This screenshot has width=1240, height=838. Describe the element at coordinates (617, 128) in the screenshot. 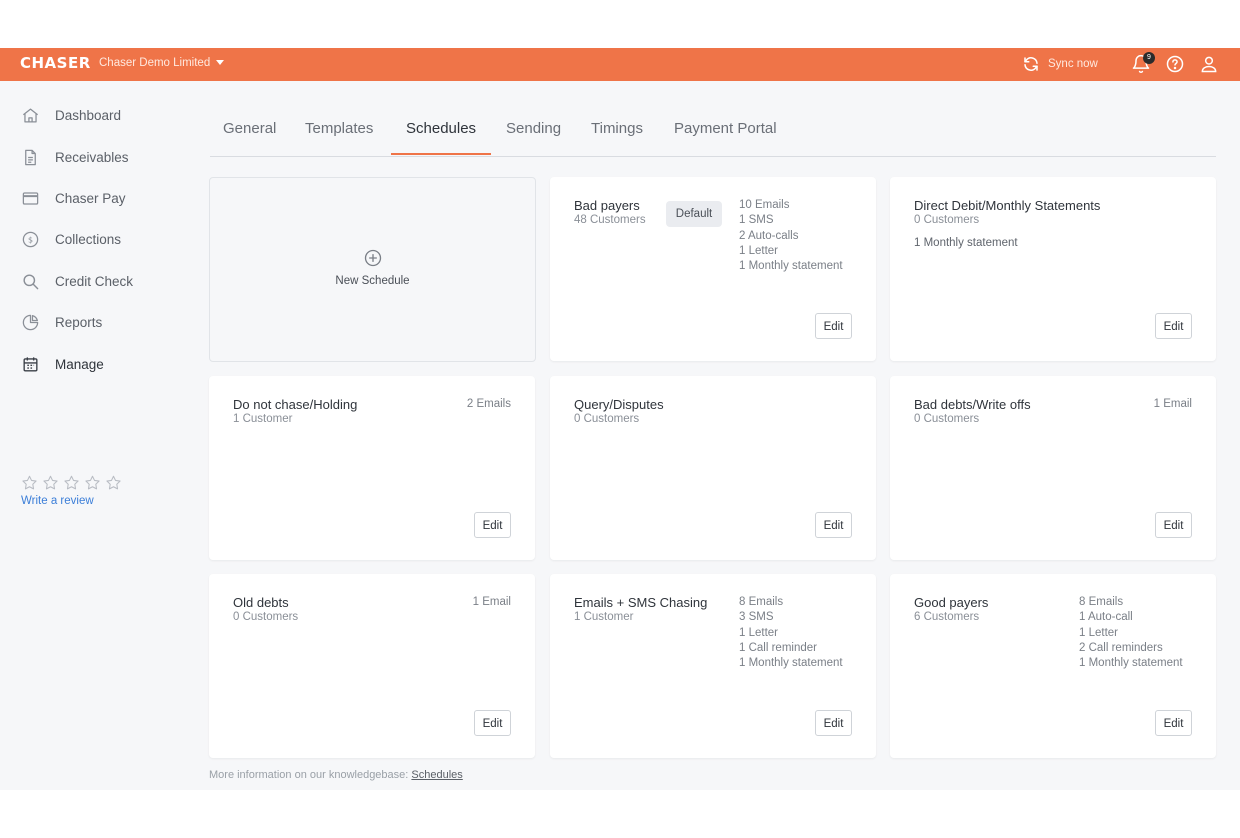

I see `tab-timings: Timings` at that location.